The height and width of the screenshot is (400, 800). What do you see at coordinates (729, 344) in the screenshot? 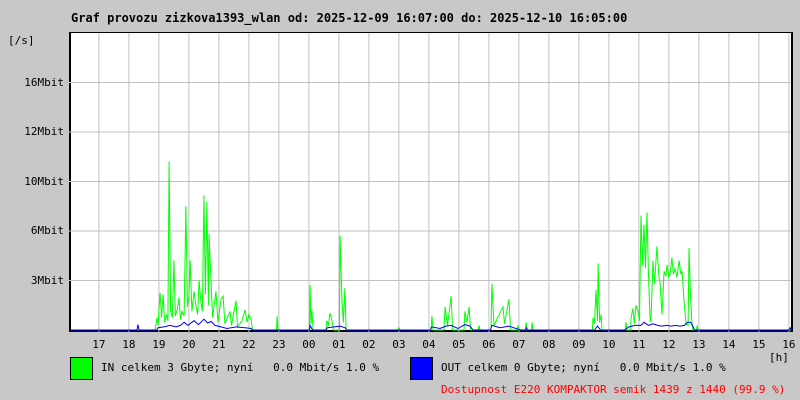
I see `x-tick-label: 14` at bounding box center [729, 344].